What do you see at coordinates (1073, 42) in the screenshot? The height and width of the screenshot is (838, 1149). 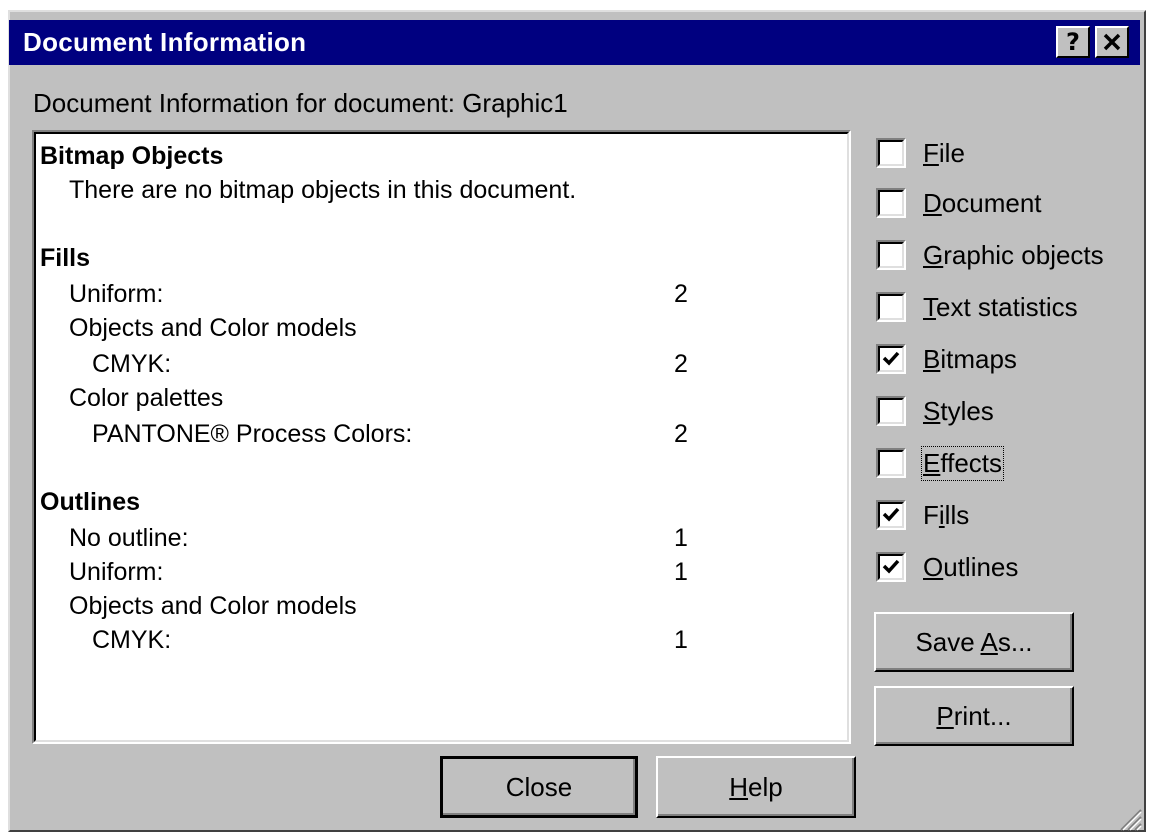 I see `help-icon: ?` at bounding box center [1073, 42].